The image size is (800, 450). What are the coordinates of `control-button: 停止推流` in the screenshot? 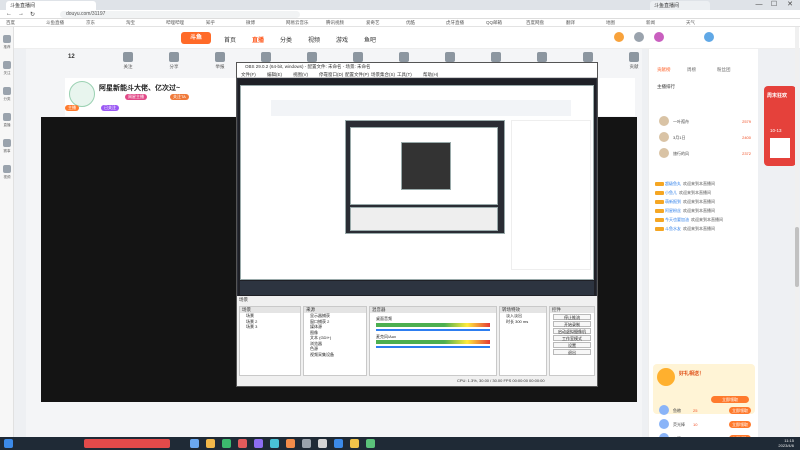 It's located at (572, 317).